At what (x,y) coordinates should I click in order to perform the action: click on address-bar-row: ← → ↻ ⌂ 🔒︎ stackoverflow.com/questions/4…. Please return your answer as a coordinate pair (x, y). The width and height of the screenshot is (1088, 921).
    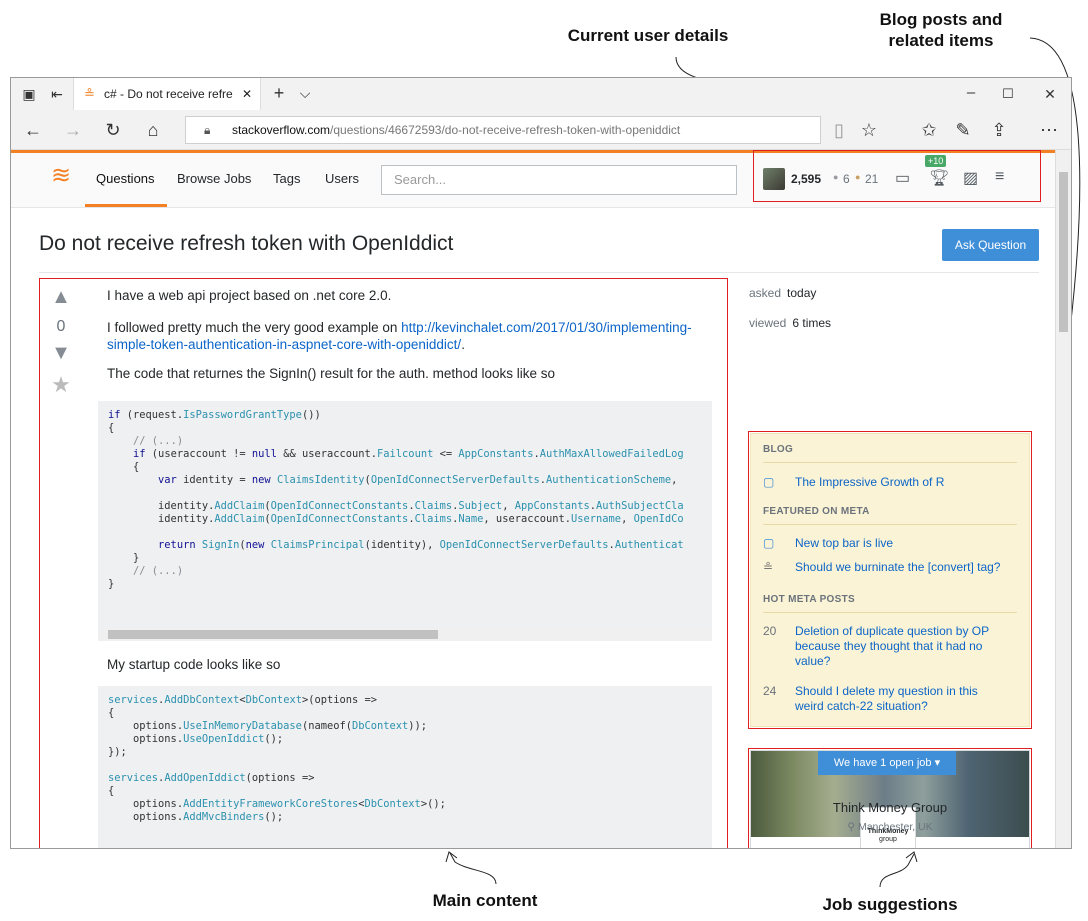
    Looking at the image, I should click on (541, 130).